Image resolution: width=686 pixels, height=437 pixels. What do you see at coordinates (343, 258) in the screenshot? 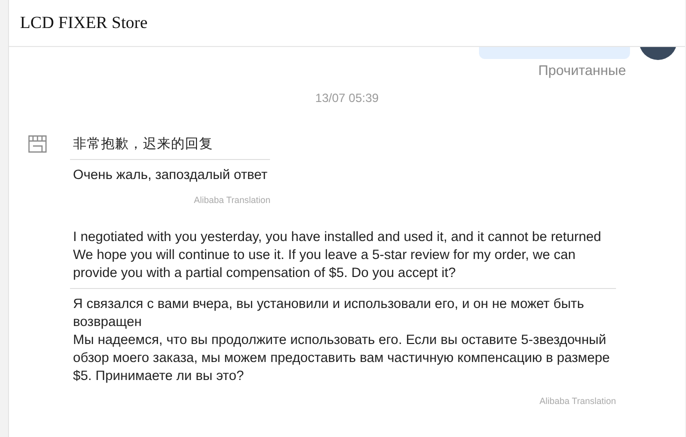
I see `message-text: I negotiated with you yesterday, you have installed and used it, and it cannot be returned We hope you will continue to use it. If you leave a 5-star review for my order, we can provide you with a partial compensation of $5. Do you accept it?` at bounding box center [343, 258].